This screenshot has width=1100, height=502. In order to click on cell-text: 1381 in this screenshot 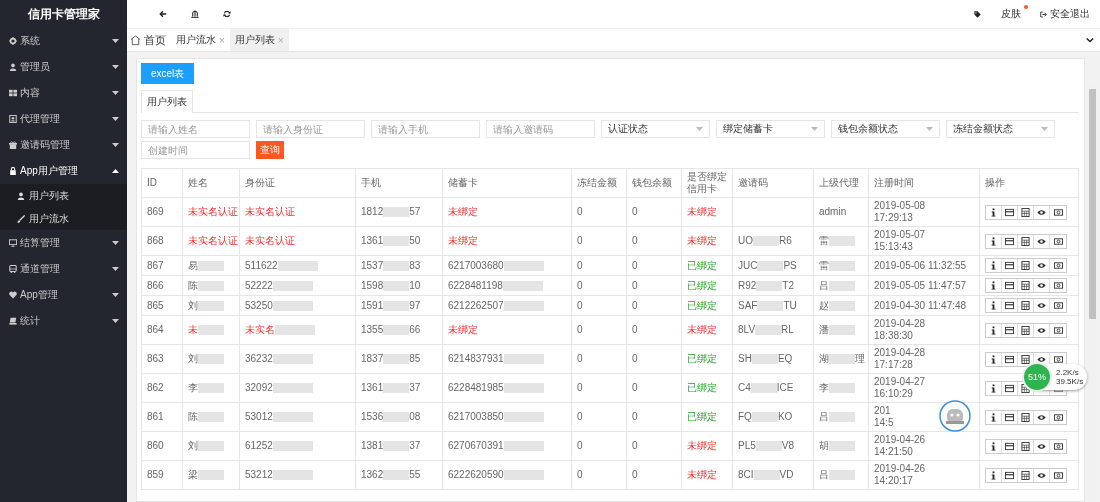, I will do `click(372, 445)`.